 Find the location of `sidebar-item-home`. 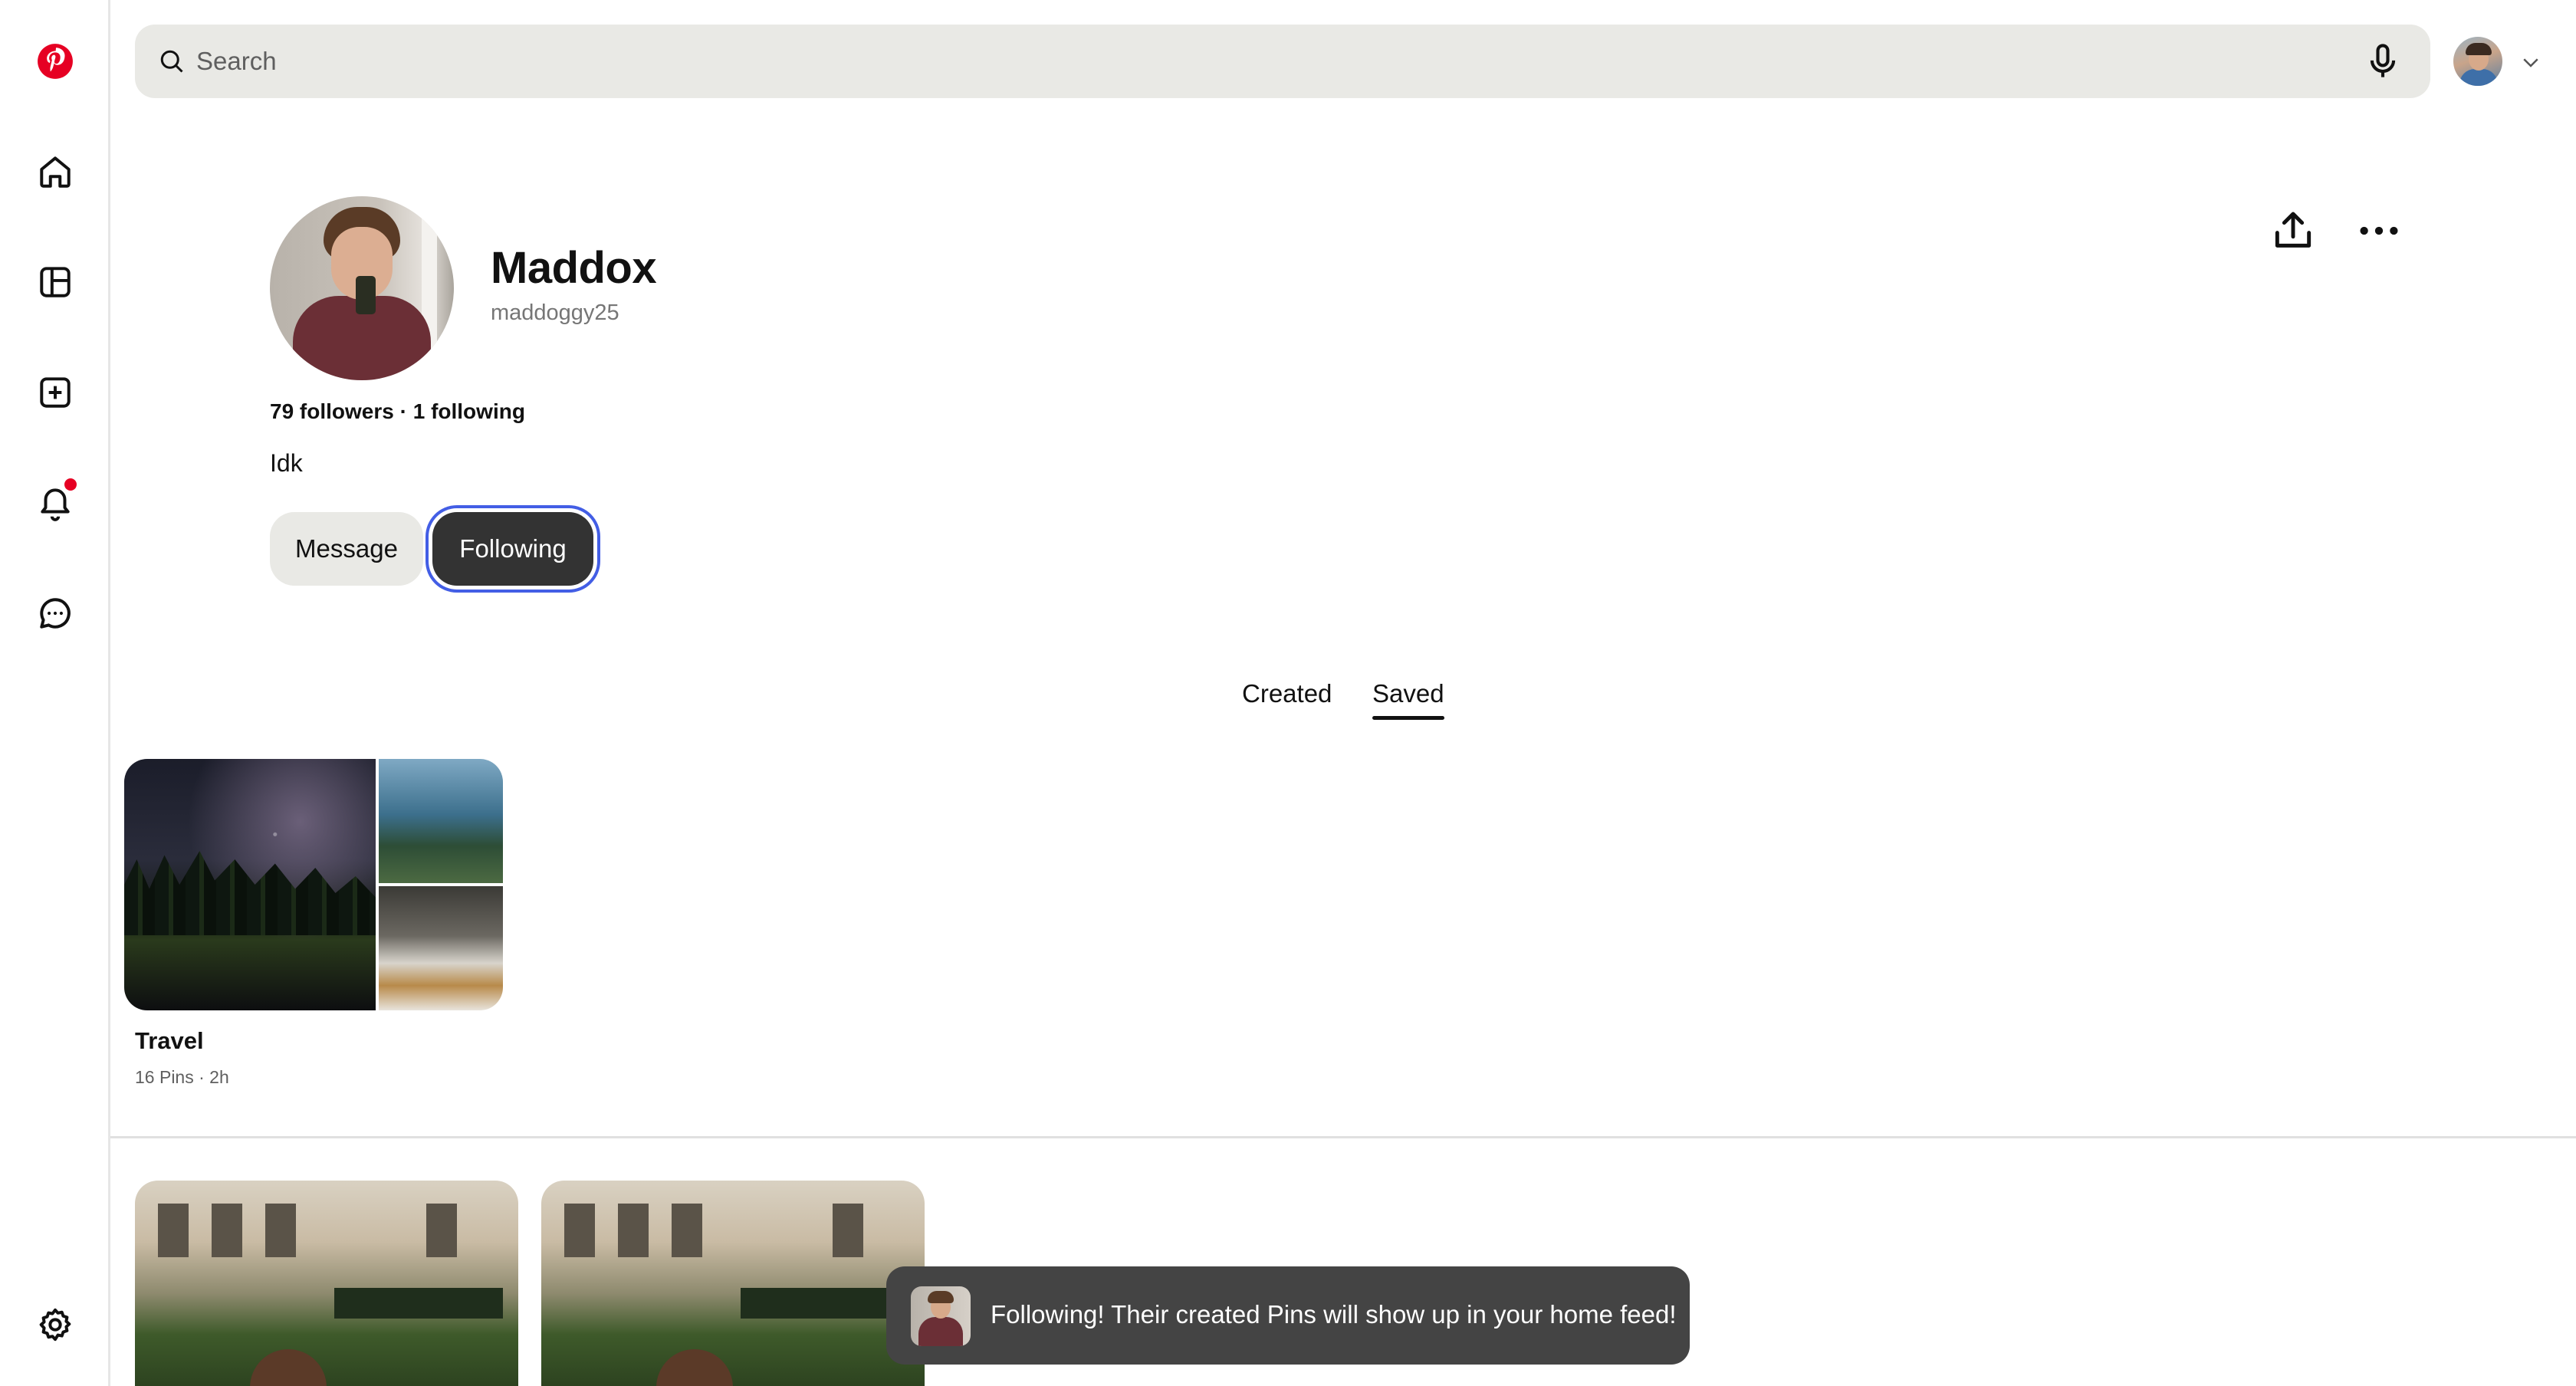

sidebar-item-home is located at coordinates (56, 172).